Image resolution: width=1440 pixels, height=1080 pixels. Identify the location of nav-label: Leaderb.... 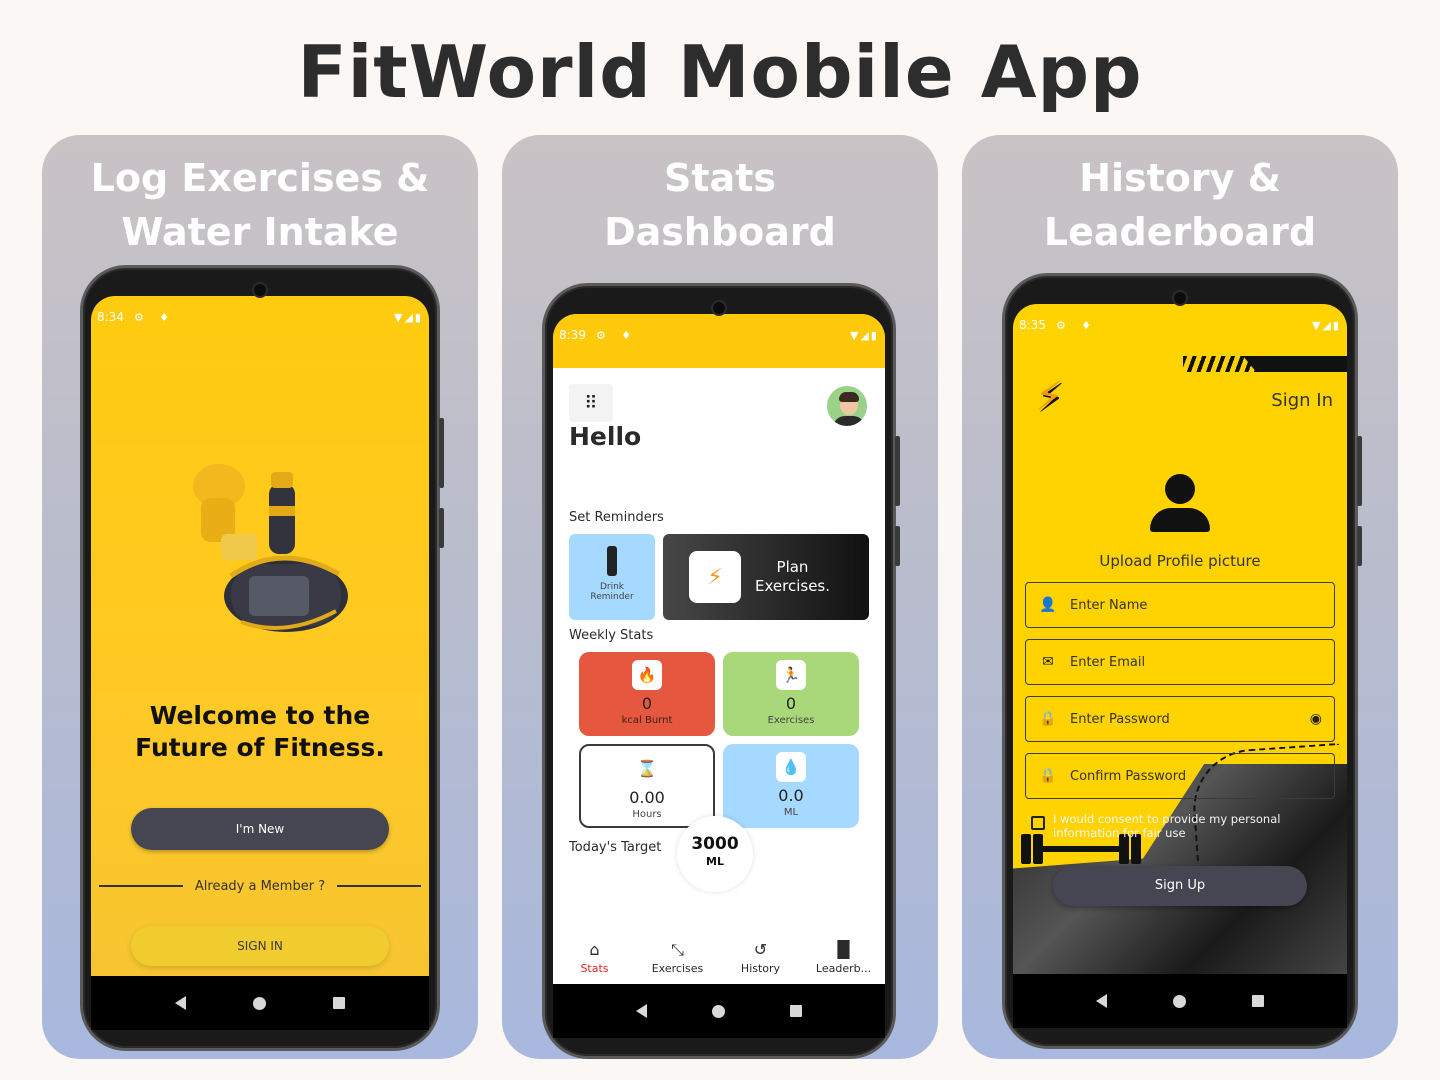
(843, 968).